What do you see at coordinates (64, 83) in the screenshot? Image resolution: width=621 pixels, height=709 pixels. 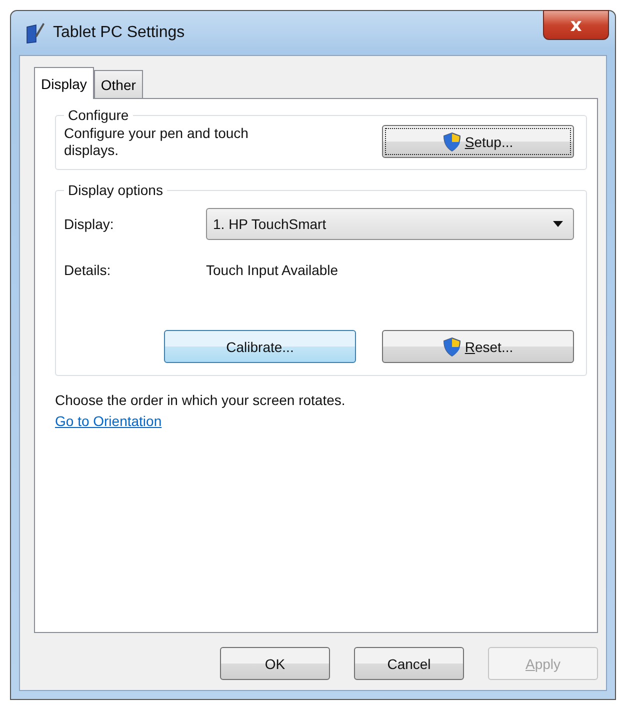 I see `tab: Display` at bounding box center [64, 83].